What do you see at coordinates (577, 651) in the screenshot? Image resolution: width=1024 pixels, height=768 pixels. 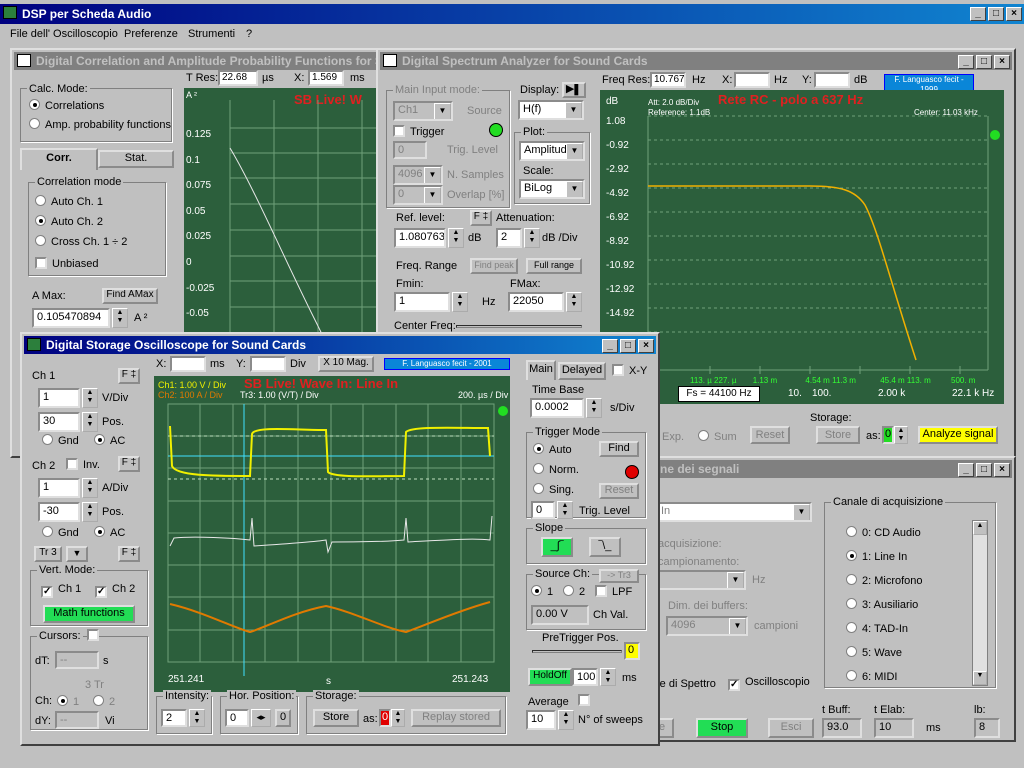 I see `pretrig-slider` at bounding box center [577, 651].